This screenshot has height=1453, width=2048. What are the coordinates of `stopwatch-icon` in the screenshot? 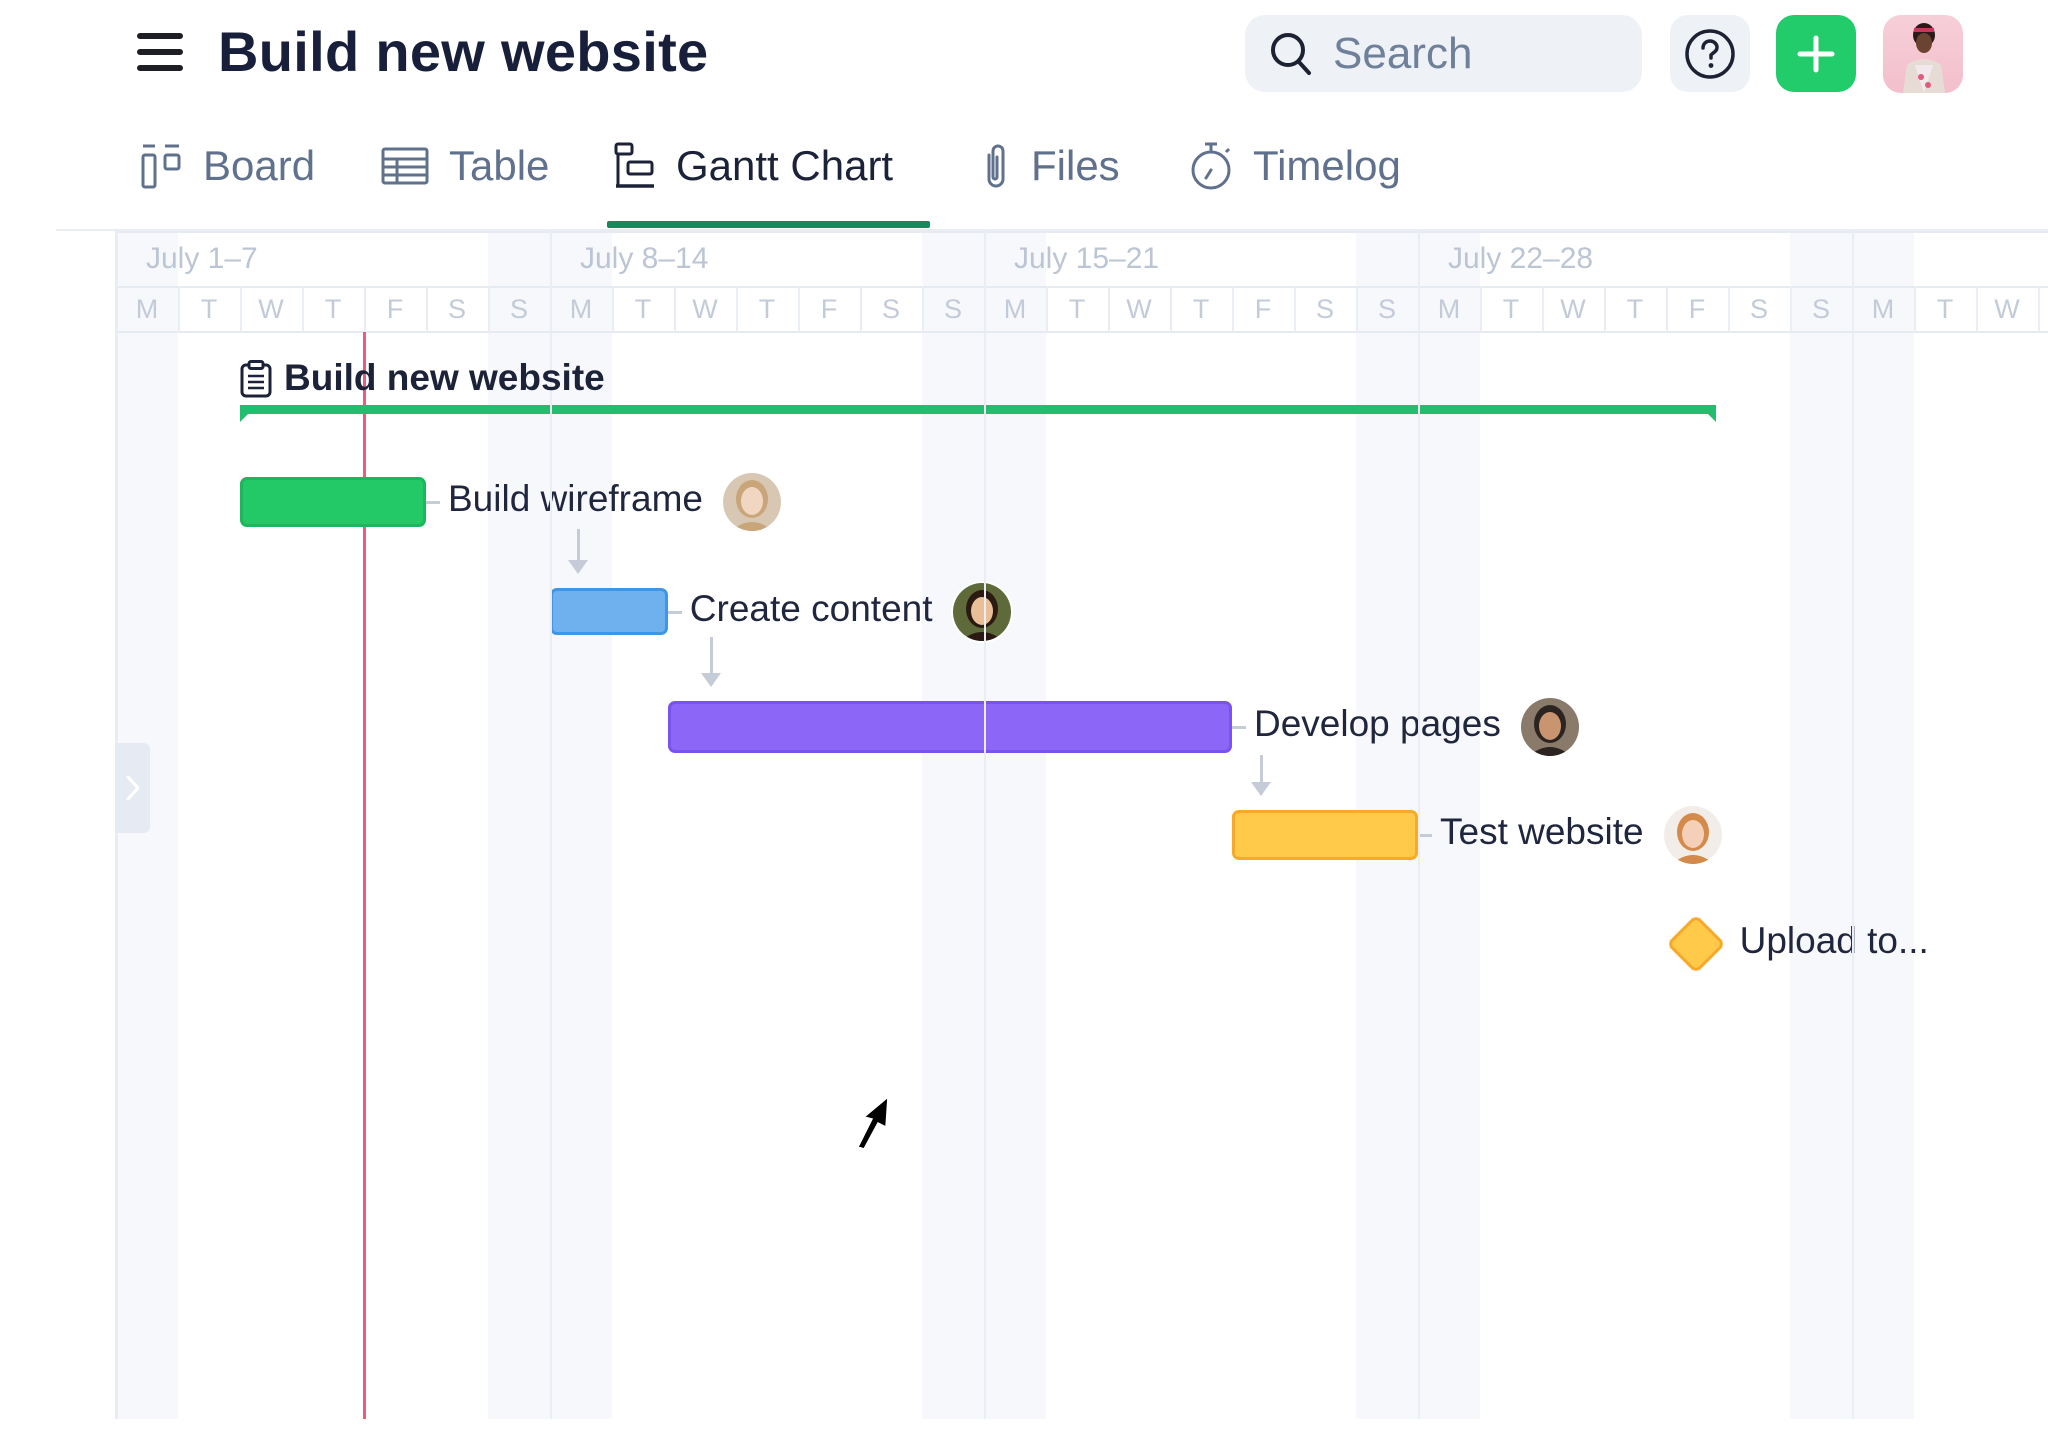 It's located at (1211, 166).